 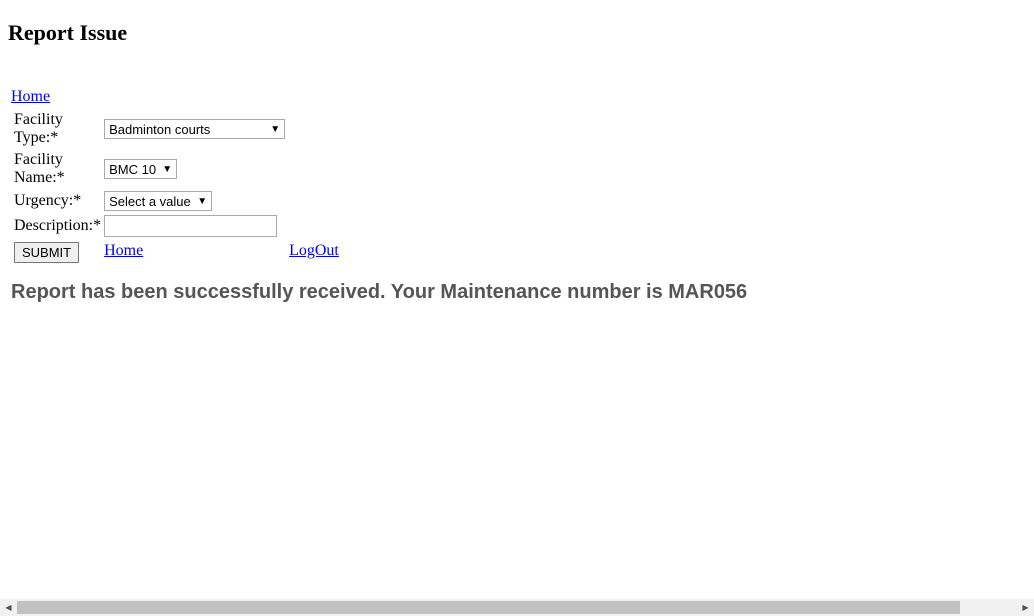 I want to click on horizontal-scrollbar: ◀ ▶, so click(x=517, y=607).